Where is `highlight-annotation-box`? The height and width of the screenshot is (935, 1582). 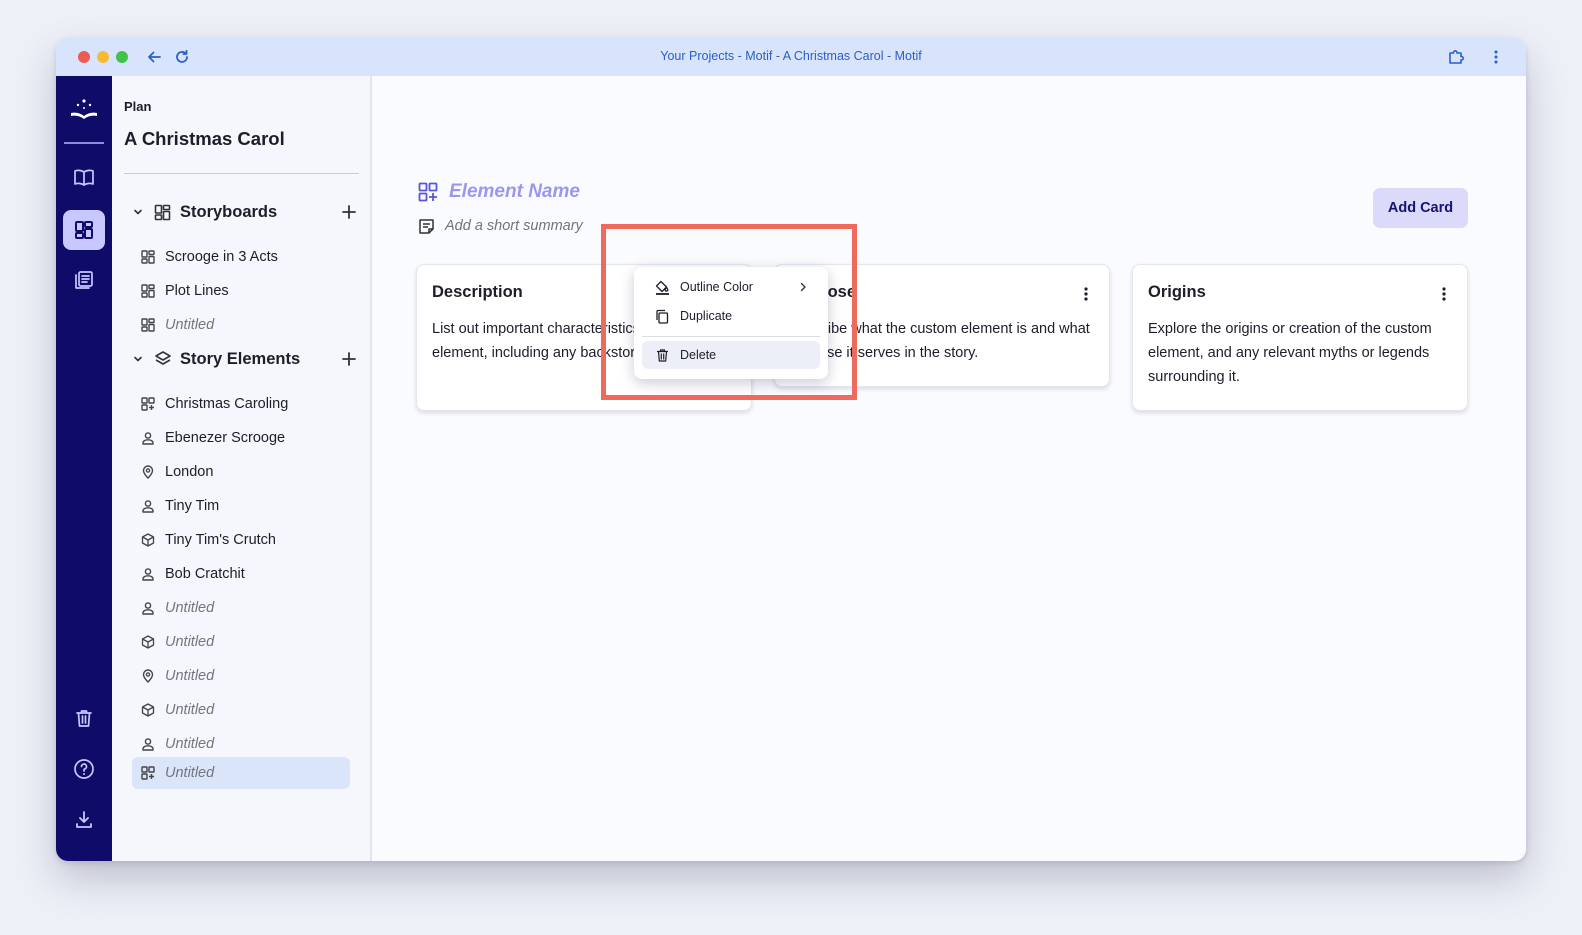
highlight-annotation-box is located at coordinates (729, 312).